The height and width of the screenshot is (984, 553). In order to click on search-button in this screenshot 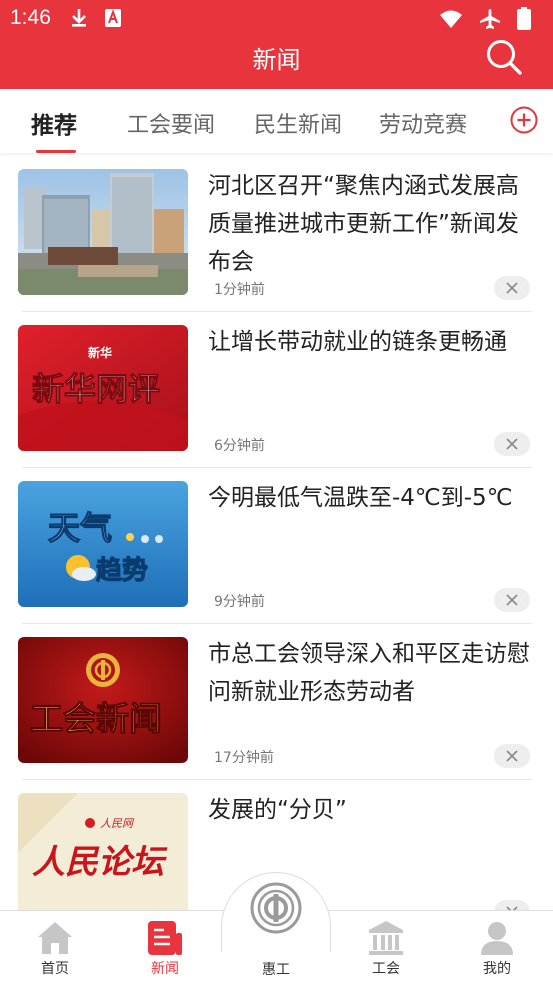, I will do `click(504, 57)`.